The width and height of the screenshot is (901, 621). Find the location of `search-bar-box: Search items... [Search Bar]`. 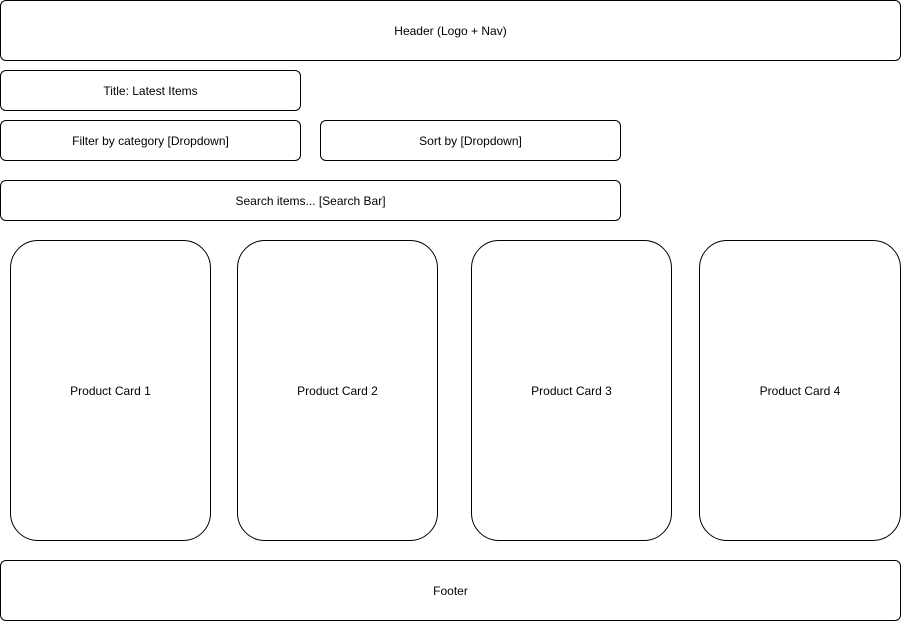

search-bar-box: Search items... [Search Bar] is located at coordinates (310, 200).